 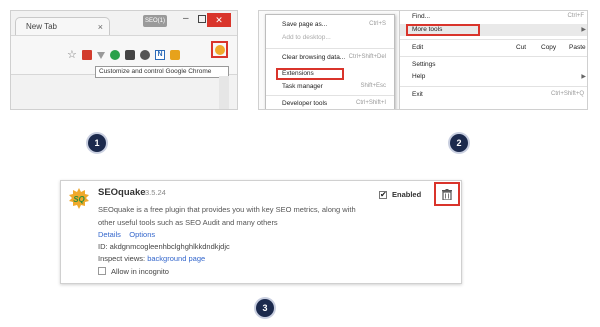 I want to click on title-bar: New Tab × SEO(1) – ✕, so click(x=124, y=23).